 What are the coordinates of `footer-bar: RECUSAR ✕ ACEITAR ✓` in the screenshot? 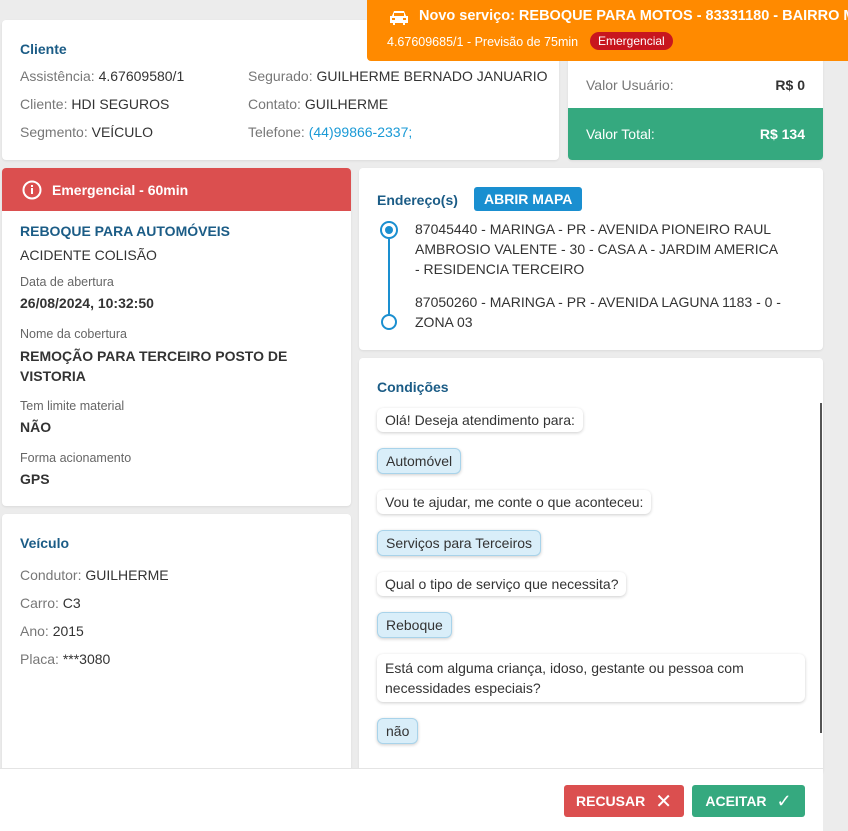 It's located at (411, 799).